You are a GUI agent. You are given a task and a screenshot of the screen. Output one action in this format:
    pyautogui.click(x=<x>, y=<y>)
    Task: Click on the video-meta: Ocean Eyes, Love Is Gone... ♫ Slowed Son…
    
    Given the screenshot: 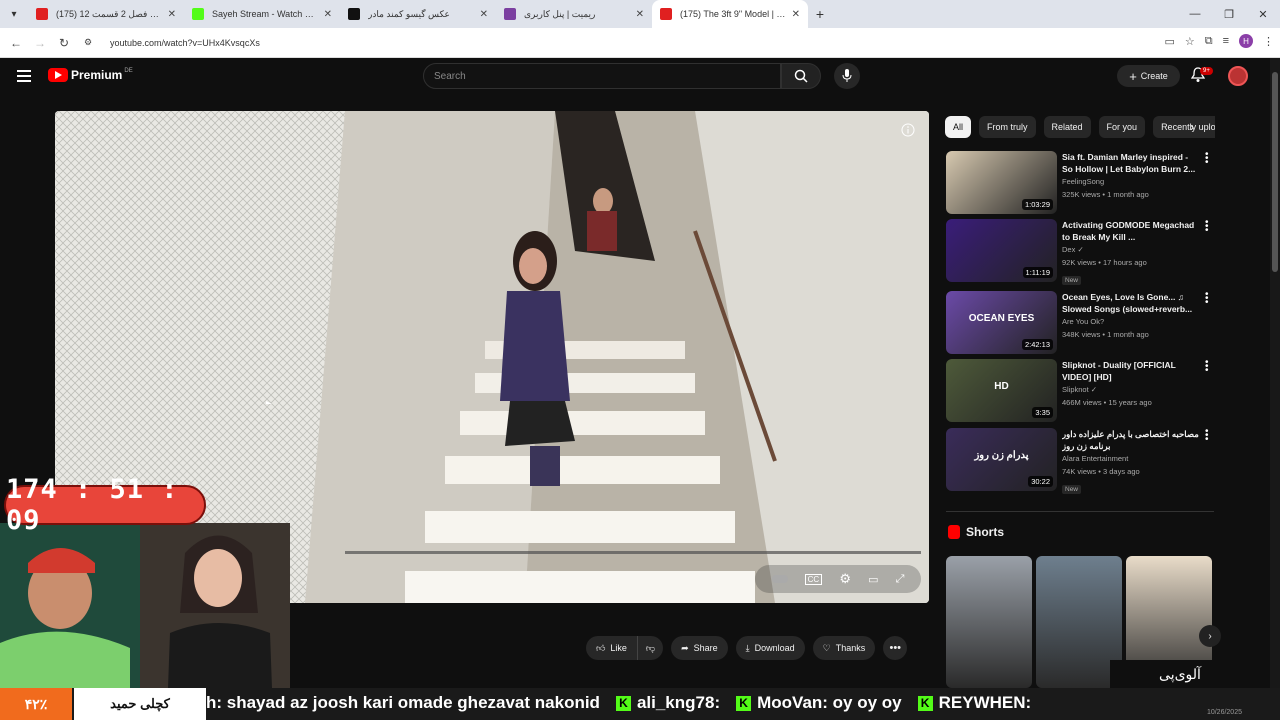 What is the action you would take?
    pyautogui.click(x=1131, y=323)
    